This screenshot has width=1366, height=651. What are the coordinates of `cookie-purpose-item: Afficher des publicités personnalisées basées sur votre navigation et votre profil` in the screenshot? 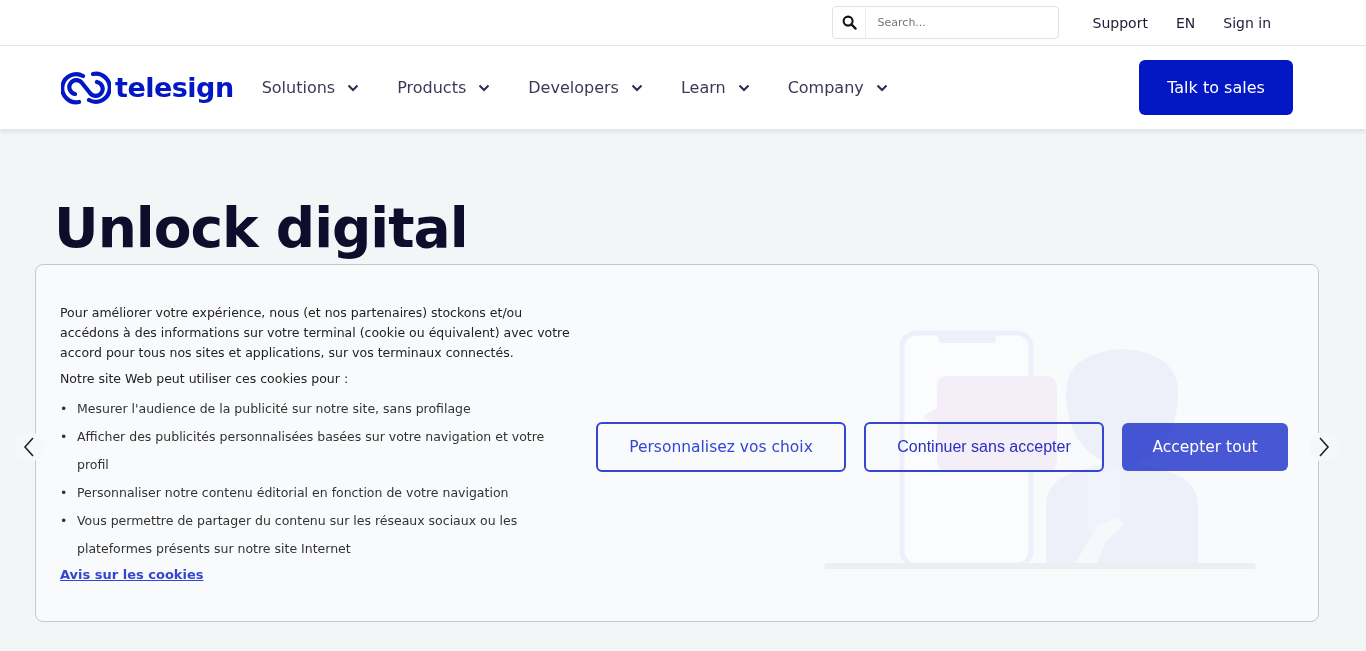 It's located at (311, 451).